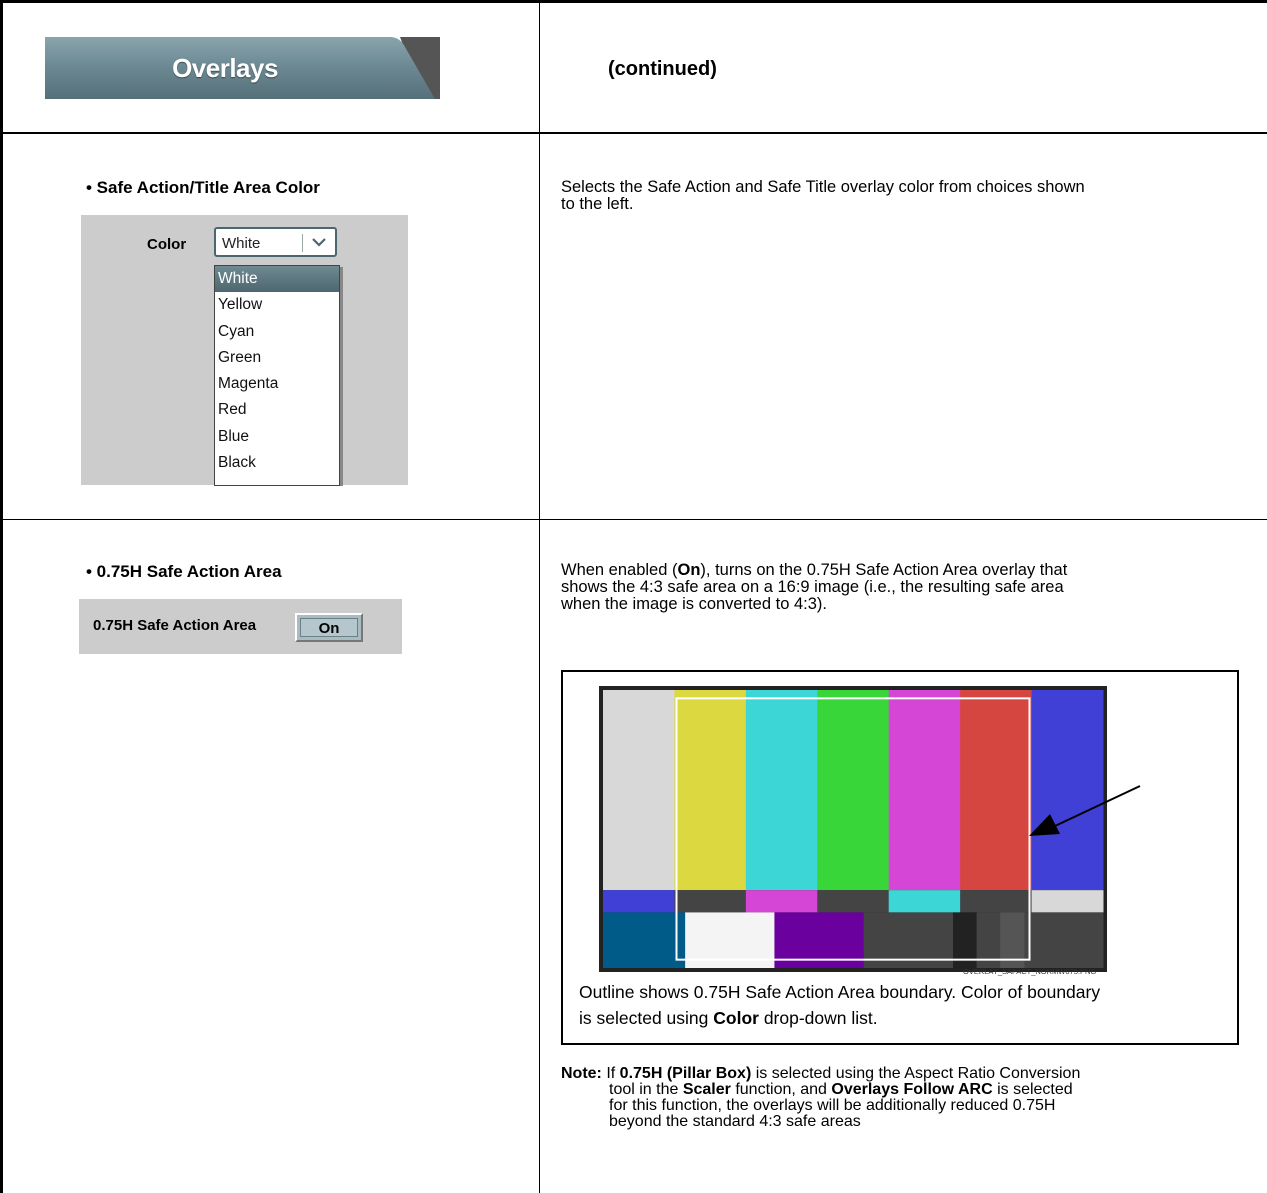 The width and height of the screenshot is (1267, 1193). Describe the element at coordinates (539, 596) in the screenshot. I see `table-column-divider` at that location.